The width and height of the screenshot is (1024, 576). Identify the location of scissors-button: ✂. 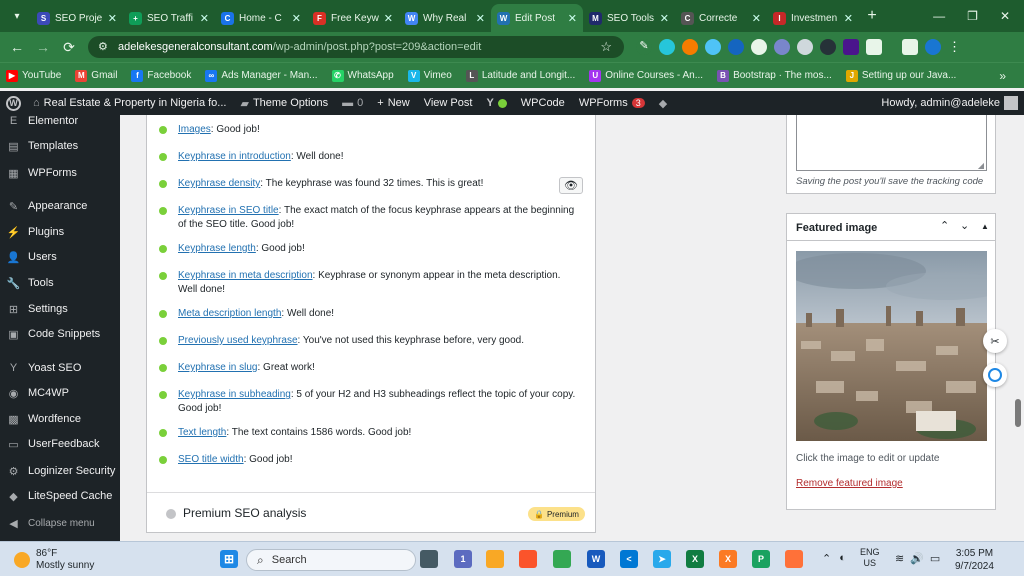
(995, 341).